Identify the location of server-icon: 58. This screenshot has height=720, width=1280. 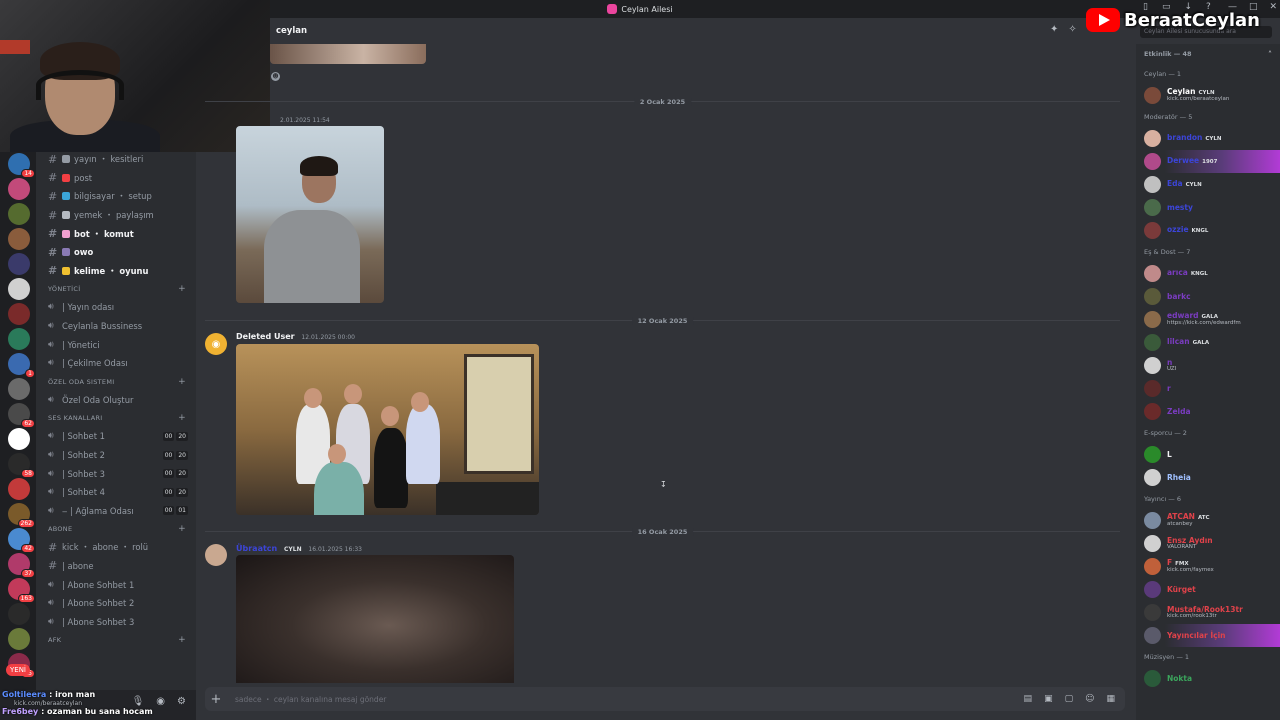
(21, 465).